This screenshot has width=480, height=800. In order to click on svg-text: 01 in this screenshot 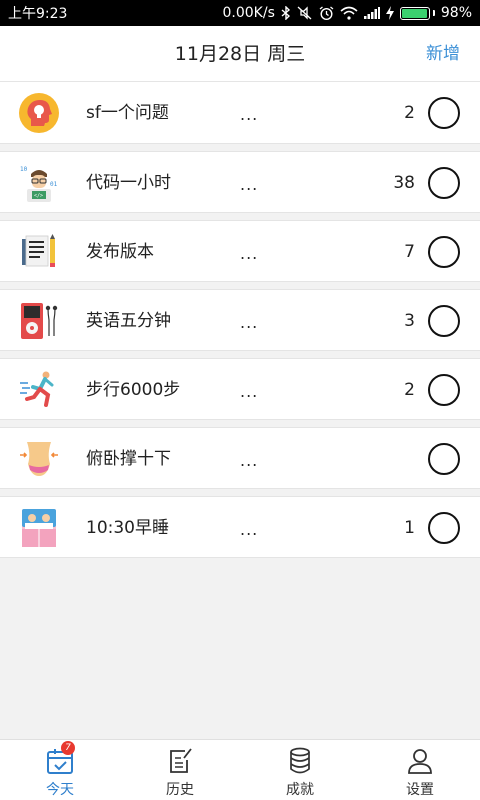, I will do `click(54, 184)`.